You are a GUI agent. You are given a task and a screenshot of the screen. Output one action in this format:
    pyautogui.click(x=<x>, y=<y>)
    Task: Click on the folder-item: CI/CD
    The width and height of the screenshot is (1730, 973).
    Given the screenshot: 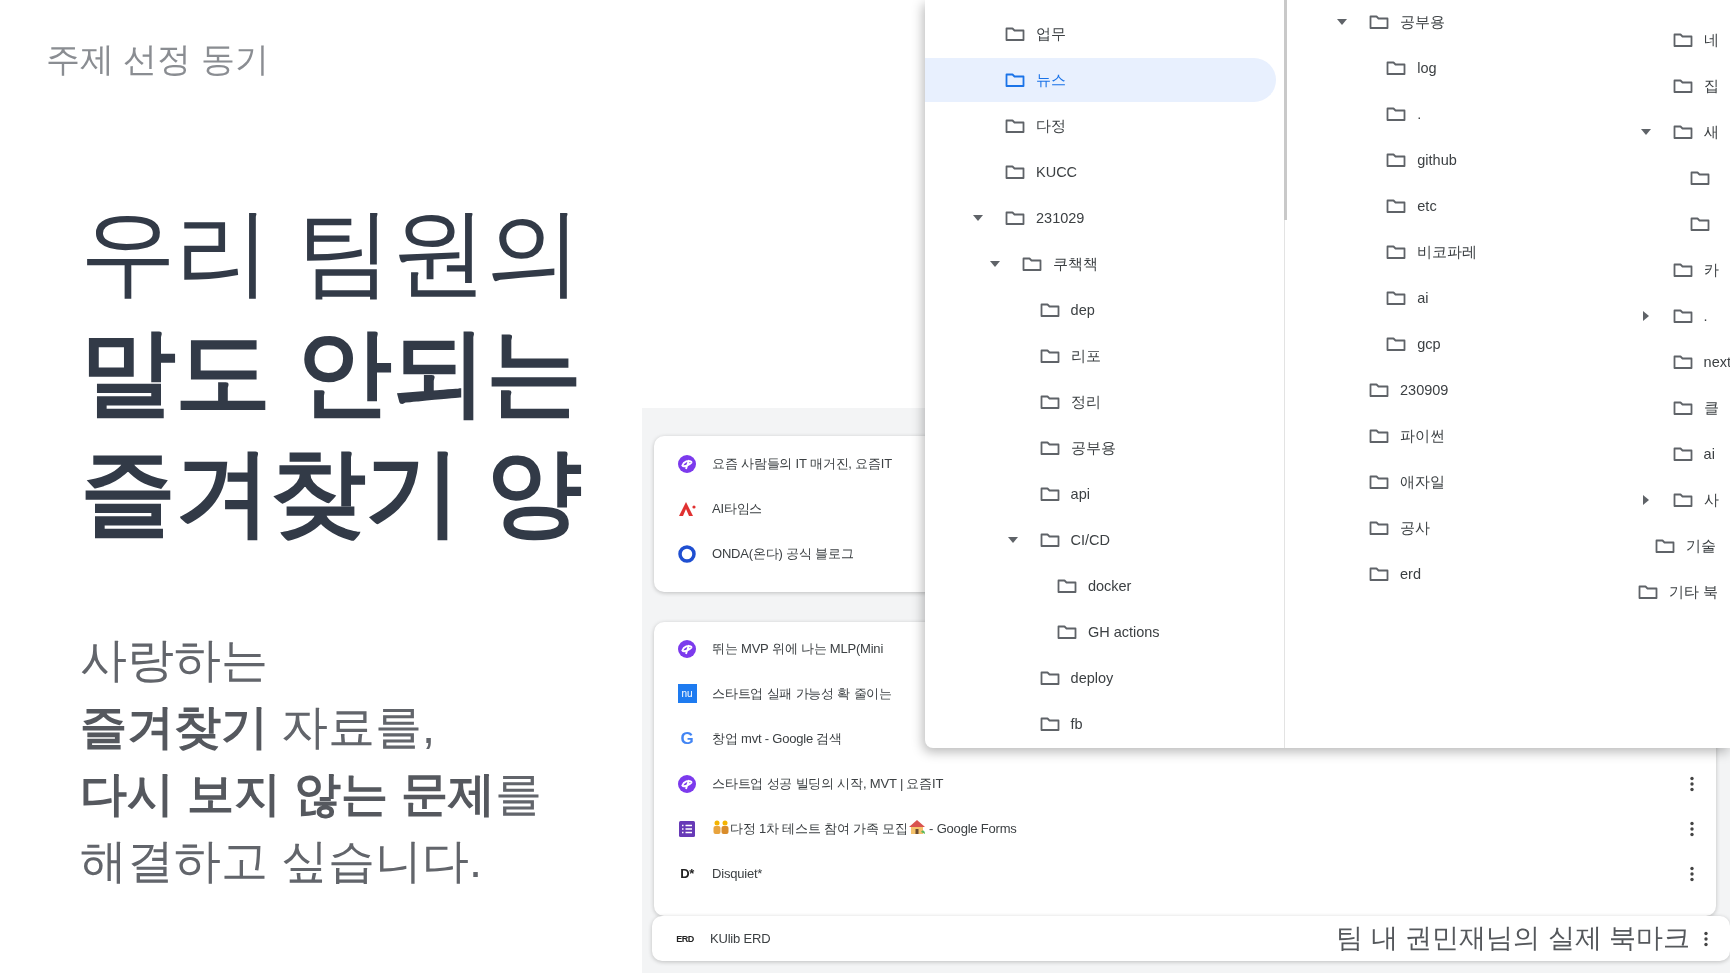 What is the action you would take?
    pyautogui.click(x=1100, y=540)
    